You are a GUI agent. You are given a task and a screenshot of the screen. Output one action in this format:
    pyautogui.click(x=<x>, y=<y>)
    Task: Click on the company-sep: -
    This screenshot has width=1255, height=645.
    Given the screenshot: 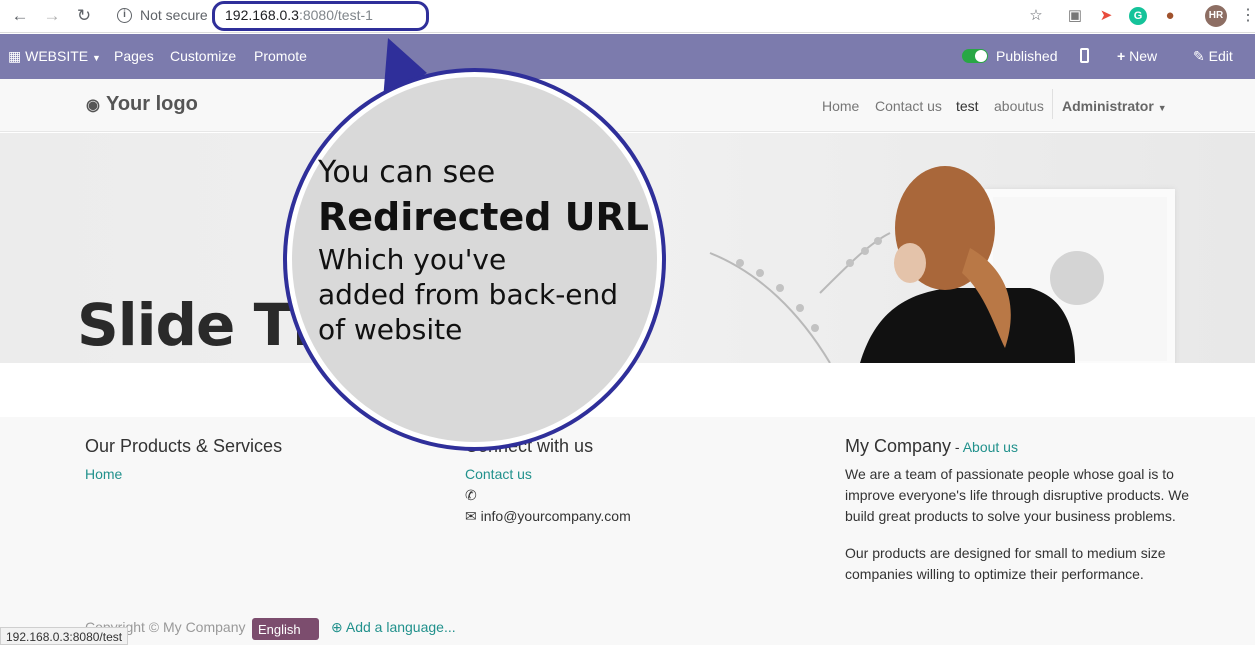 What is the action you would take?
    pyautogui.click(x=957, y=447)
    